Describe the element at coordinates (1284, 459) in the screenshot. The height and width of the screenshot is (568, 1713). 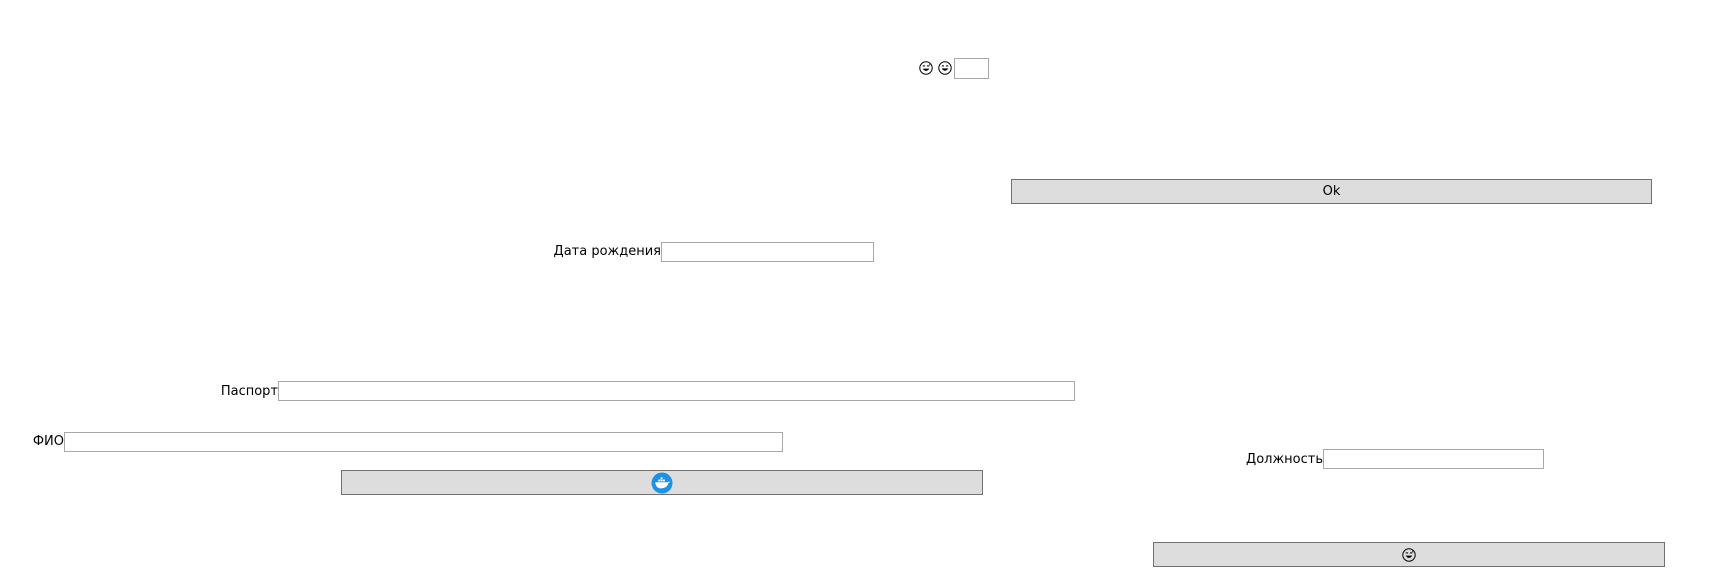
I see `position-label: Должность` at that location.